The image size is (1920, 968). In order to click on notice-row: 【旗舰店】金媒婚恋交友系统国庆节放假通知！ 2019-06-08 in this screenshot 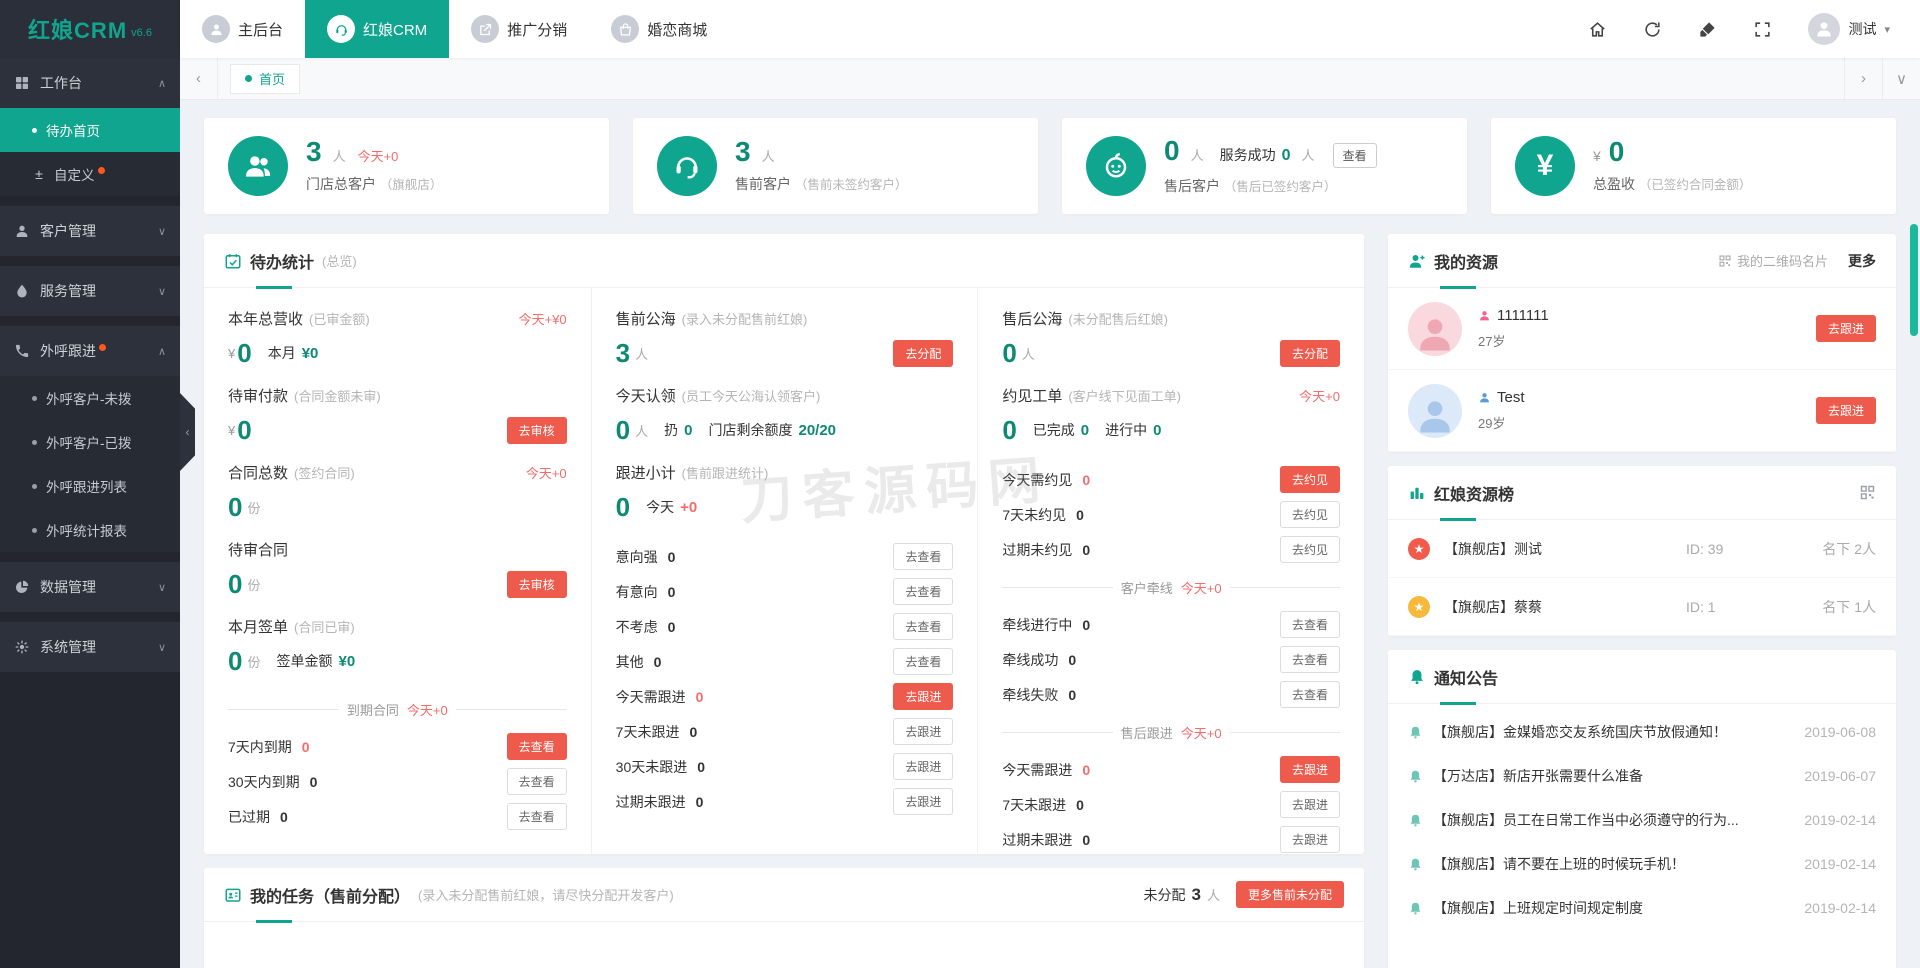, I will do `click(1642, 732)`.